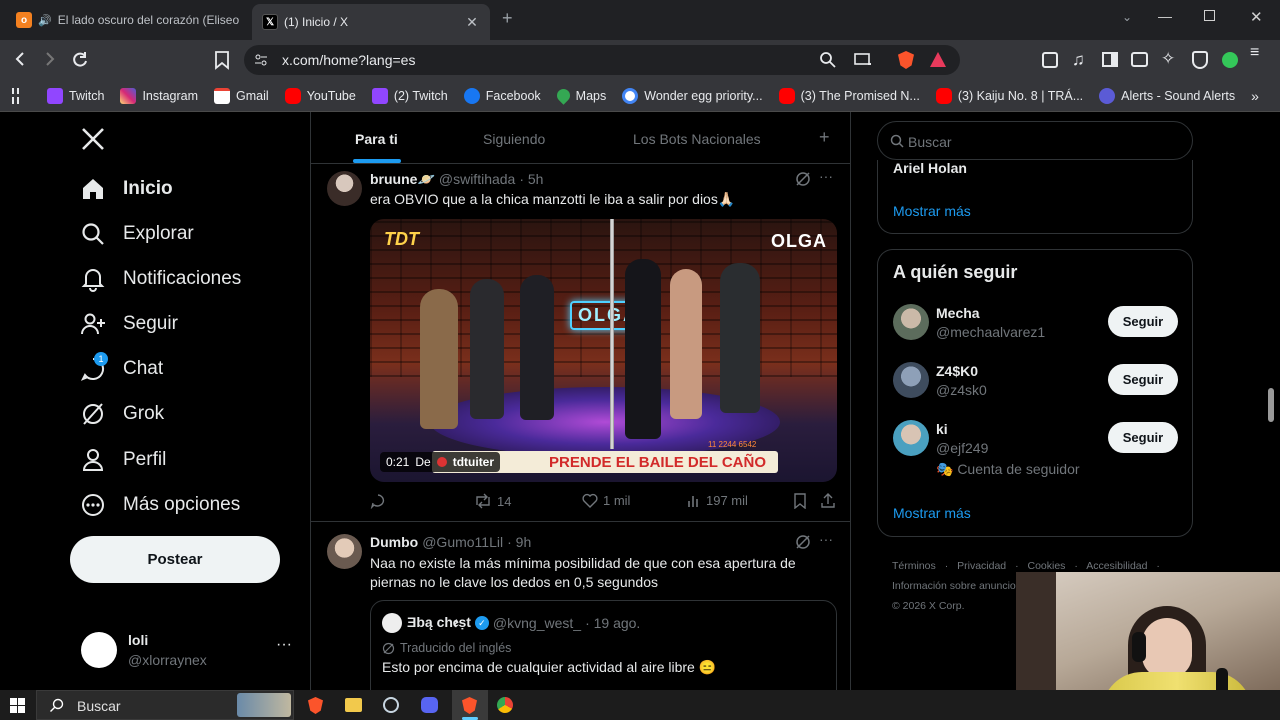  What do you see at coordinates (717, 500) in the screenshot?
I see `views-button: 197 mil` at bounding box center [717, 500].